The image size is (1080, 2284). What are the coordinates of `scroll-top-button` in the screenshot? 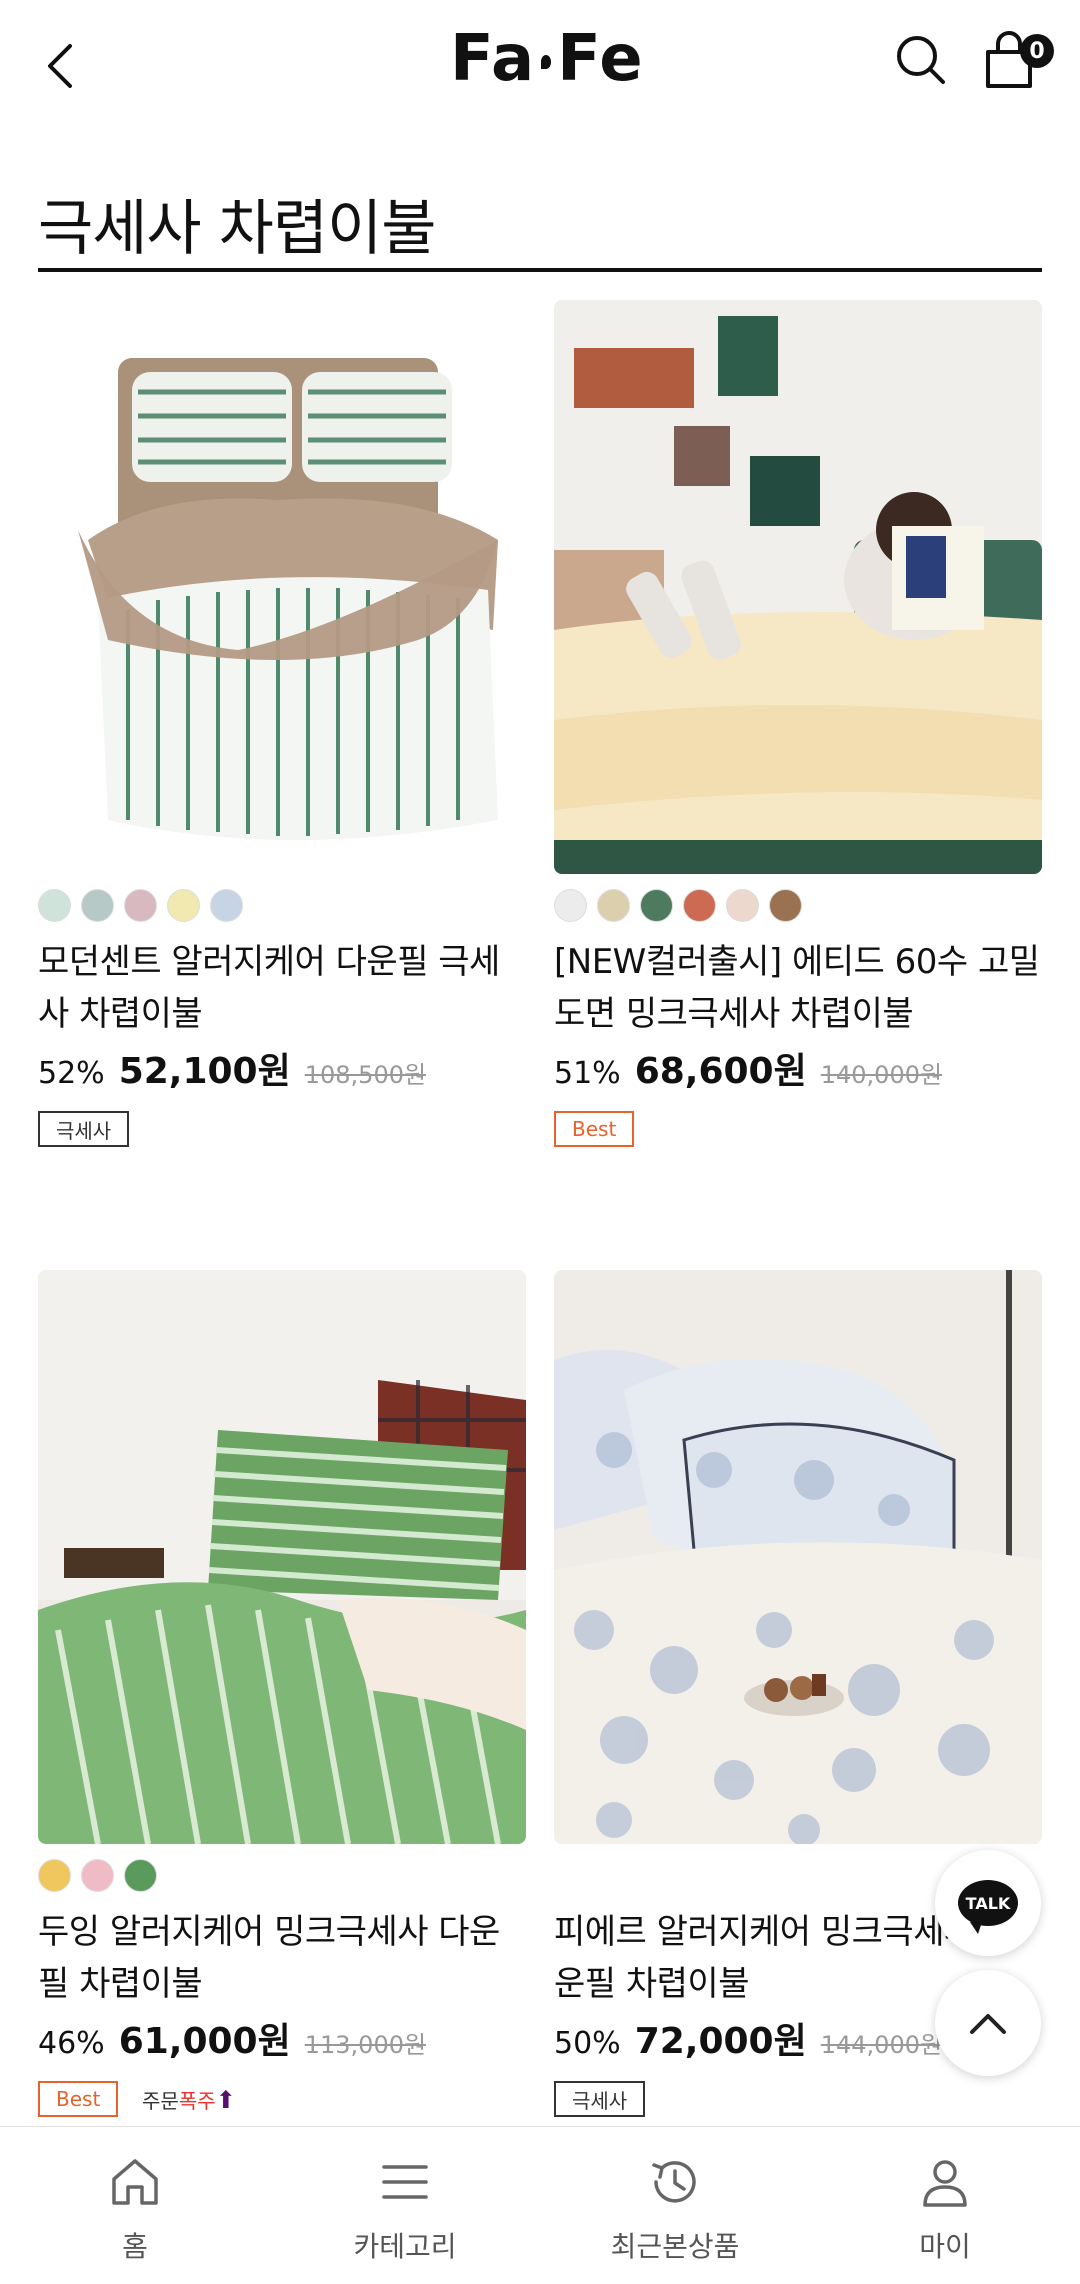 It's located at (988, 2023).